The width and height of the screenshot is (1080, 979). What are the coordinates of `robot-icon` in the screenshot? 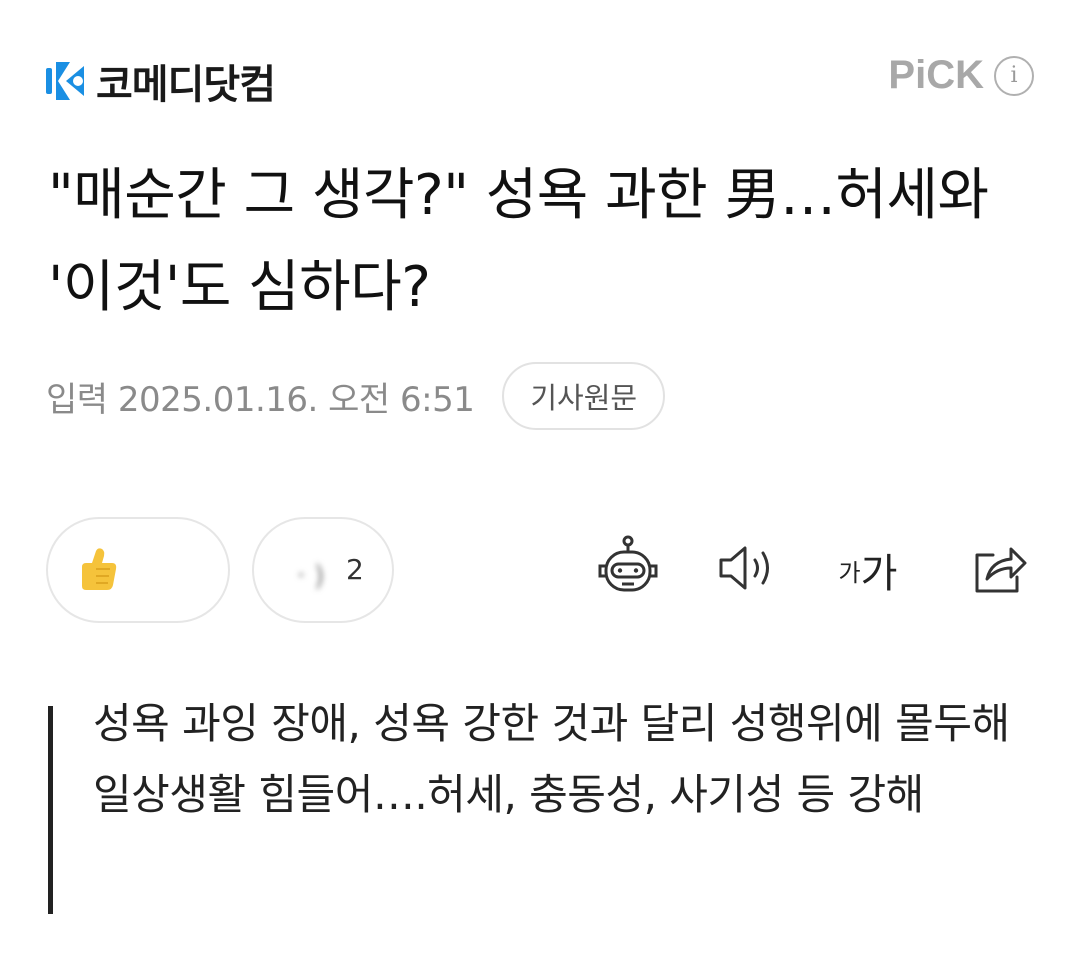 It's located at (628, 570).